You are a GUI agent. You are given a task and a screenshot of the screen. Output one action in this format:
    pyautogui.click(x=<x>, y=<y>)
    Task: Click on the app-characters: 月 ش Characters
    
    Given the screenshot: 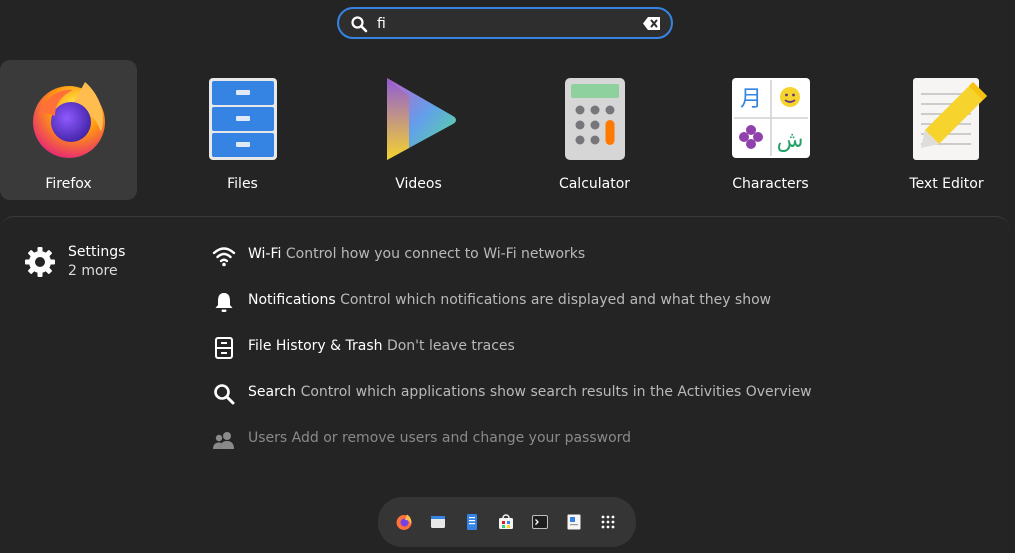 What is the action you would take?
    pyautogui.click(x=770, y=130)
    